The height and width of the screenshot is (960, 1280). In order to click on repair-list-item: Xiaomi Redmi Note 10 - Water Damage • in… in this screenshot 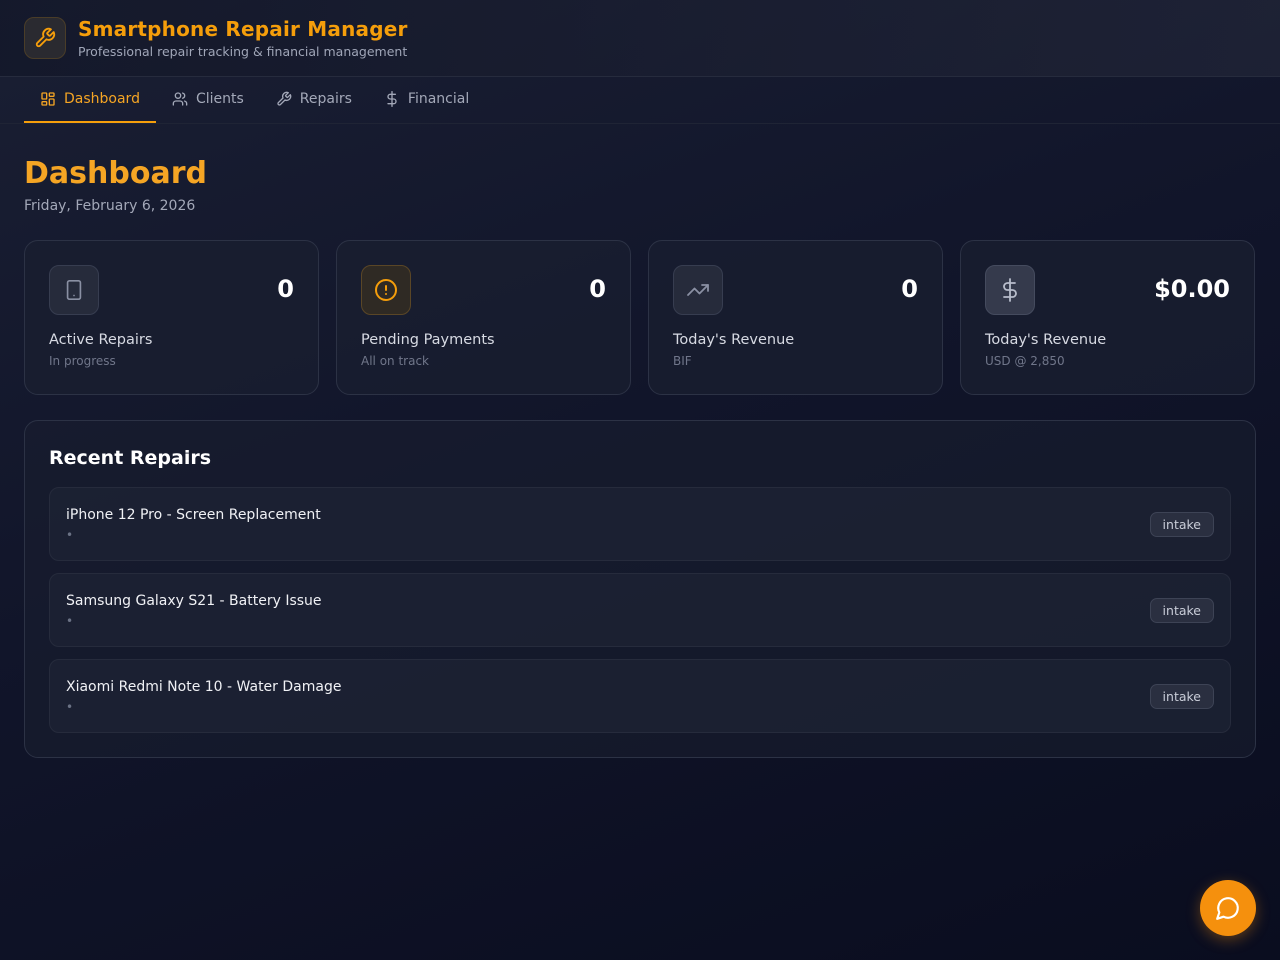, I will do `click(640, 696)`.